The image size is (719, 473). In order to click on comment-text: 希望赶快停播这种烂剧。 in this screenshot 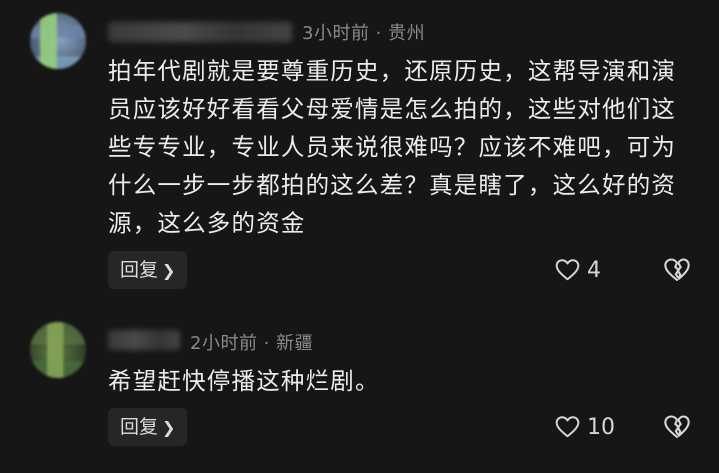, I will do `click(244, 381)`.